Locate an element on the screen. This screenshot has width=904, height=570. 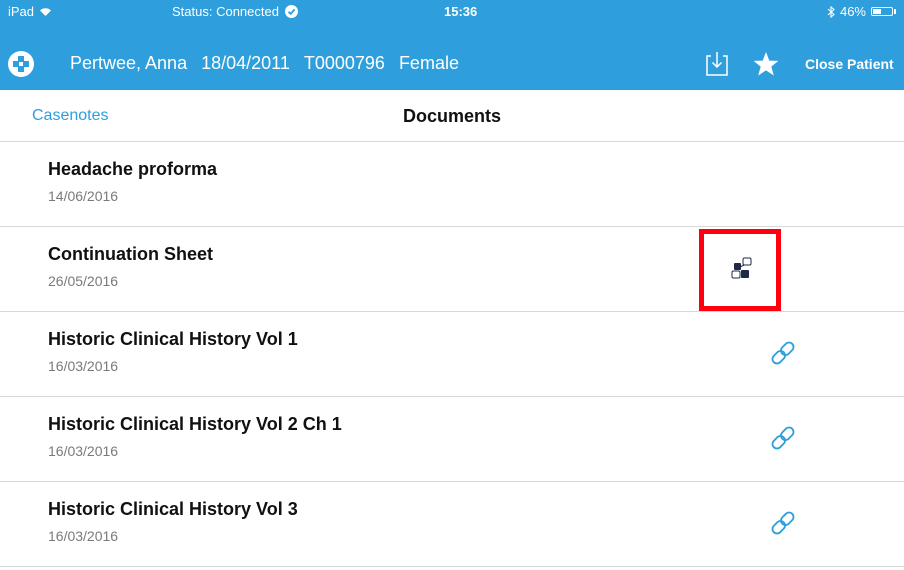
document-title: Headache proforma is located at coordinates (133, 169).